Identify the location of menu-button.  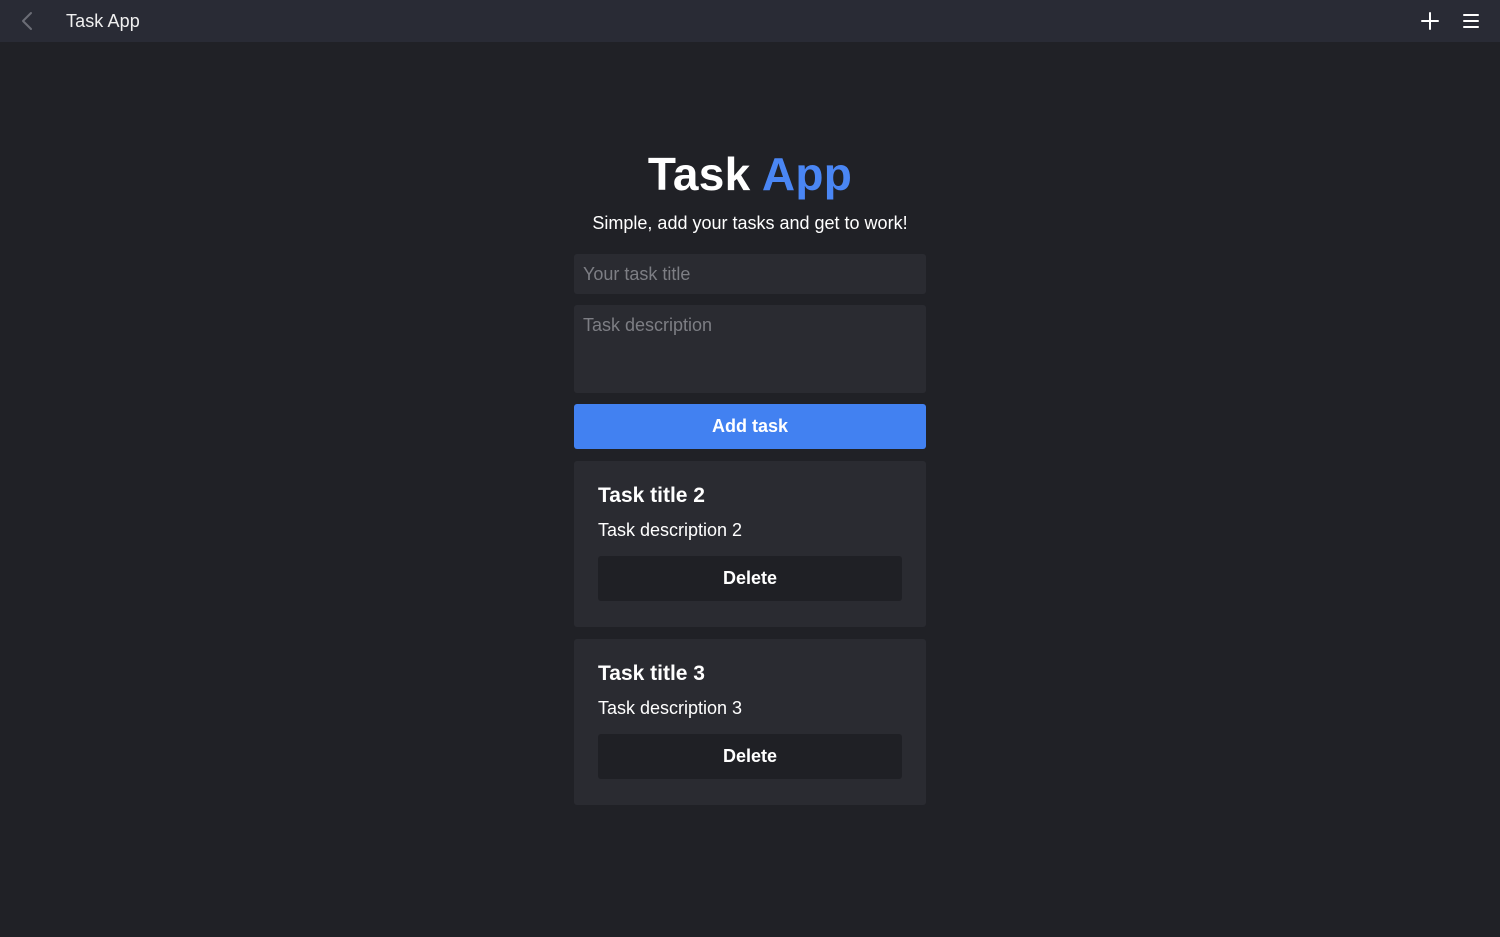
(1471, 21).